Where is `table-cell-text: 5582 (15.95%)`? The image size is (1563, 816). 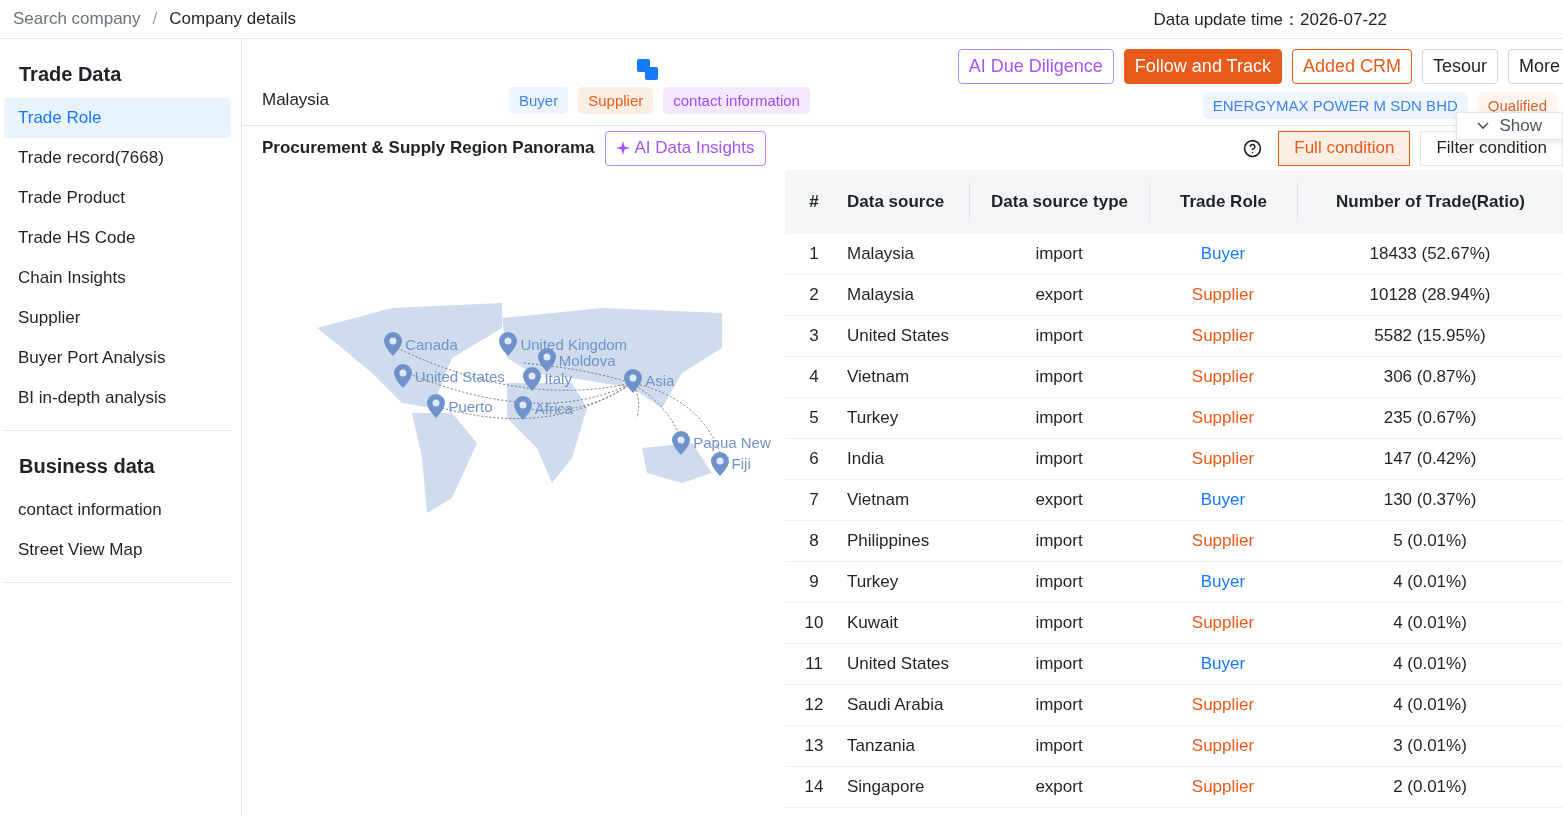 table-cell-text: 5582 (15.95%) is located at coordinates (1430, 336).